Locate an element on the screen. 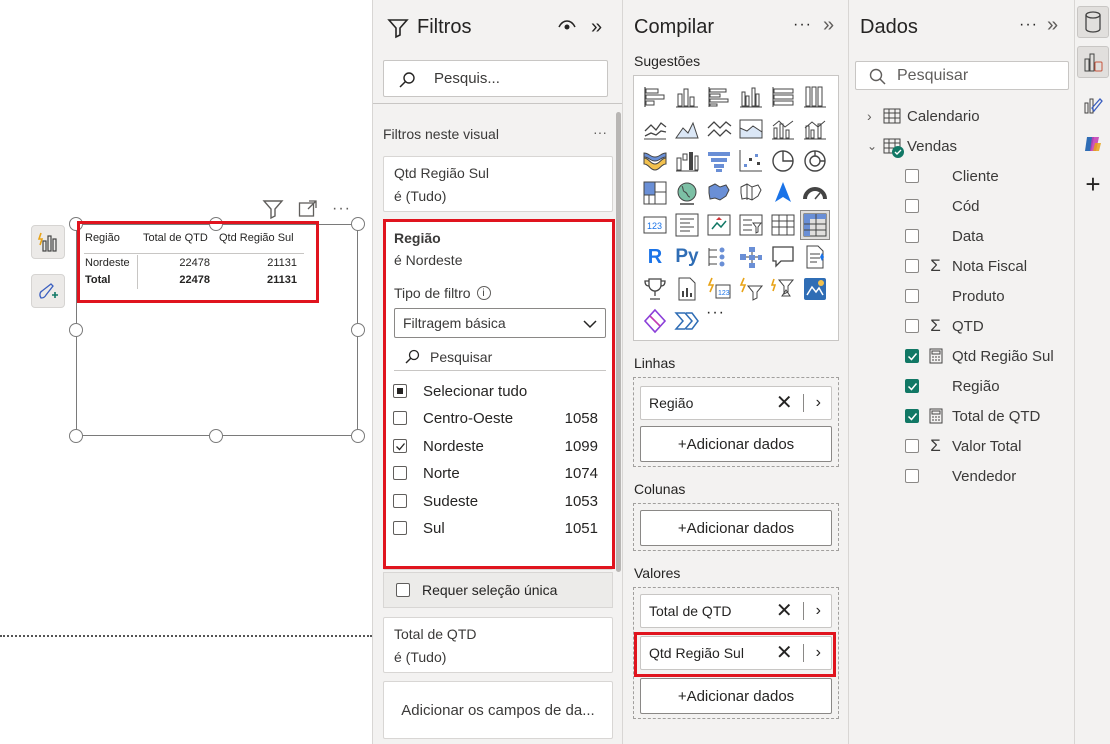 The height and width of the screenshot is (744, 1110). area-chart-icon is located at coordinates (687, 129).